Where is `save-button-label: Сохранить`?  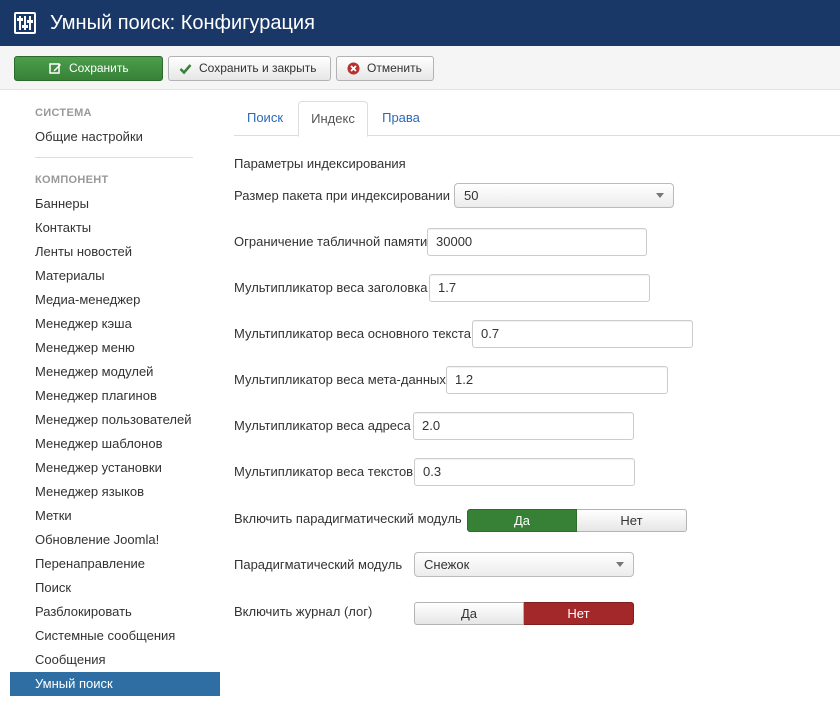
save-button-label: Сохранить is located at coordinates (99, 68).